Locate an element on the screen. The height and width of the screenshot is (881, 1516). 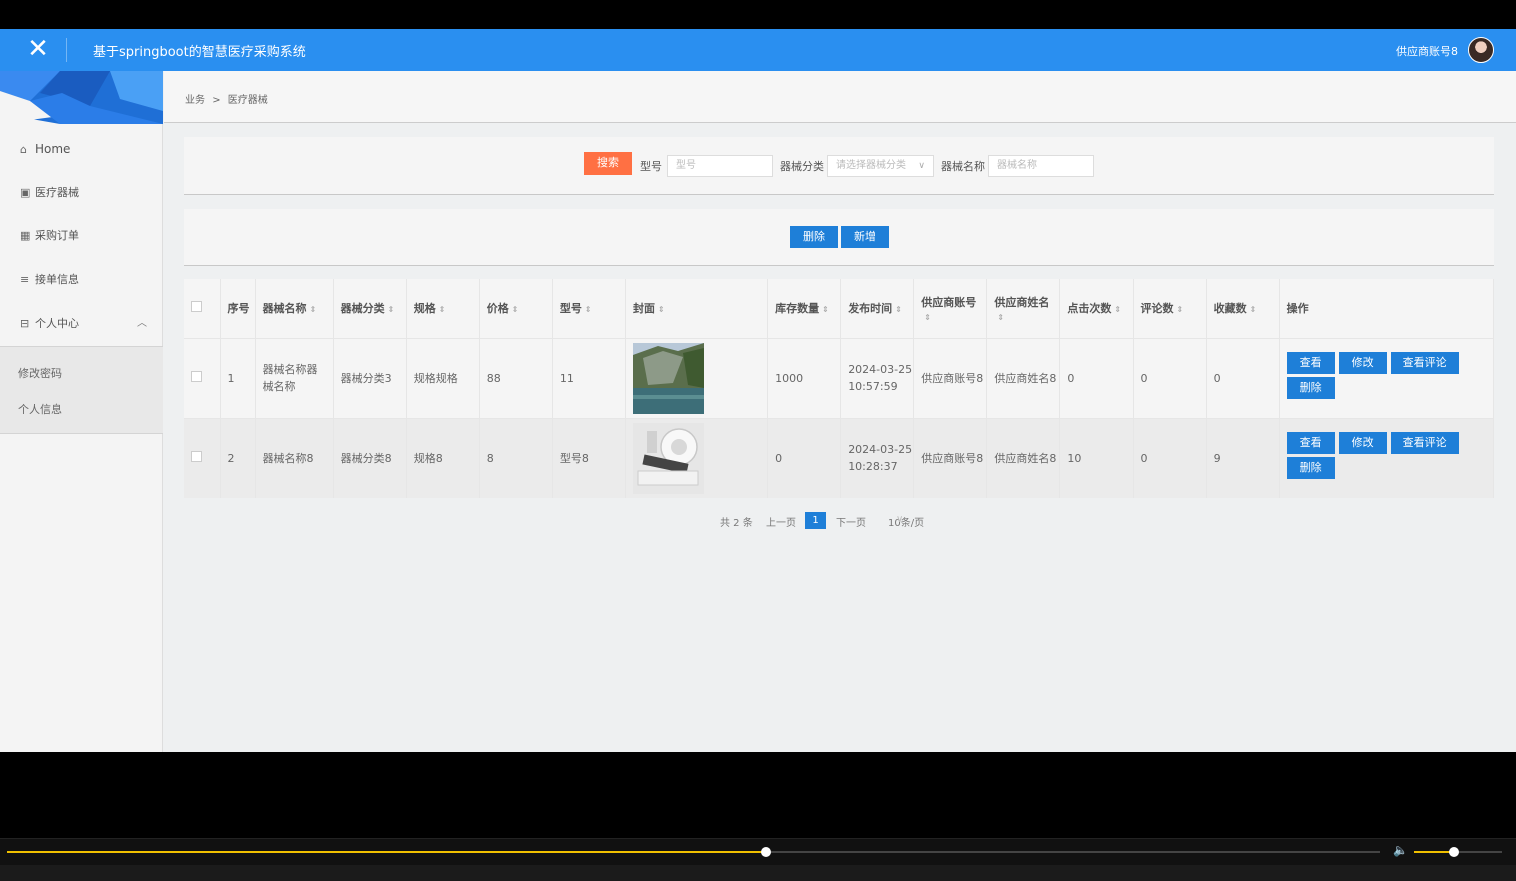
cell-clicks: 0 is located at coordinates (1096, 377).